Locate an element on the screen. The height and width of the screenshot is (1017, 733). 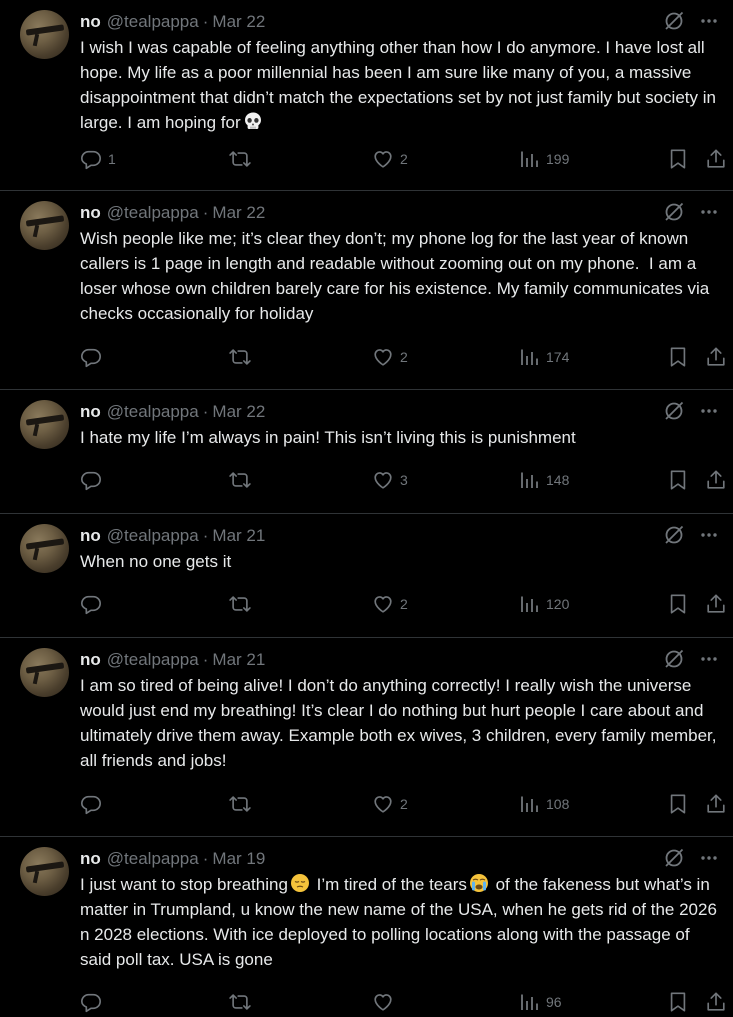
views-button: 108 is located at coordinates (544, 804).